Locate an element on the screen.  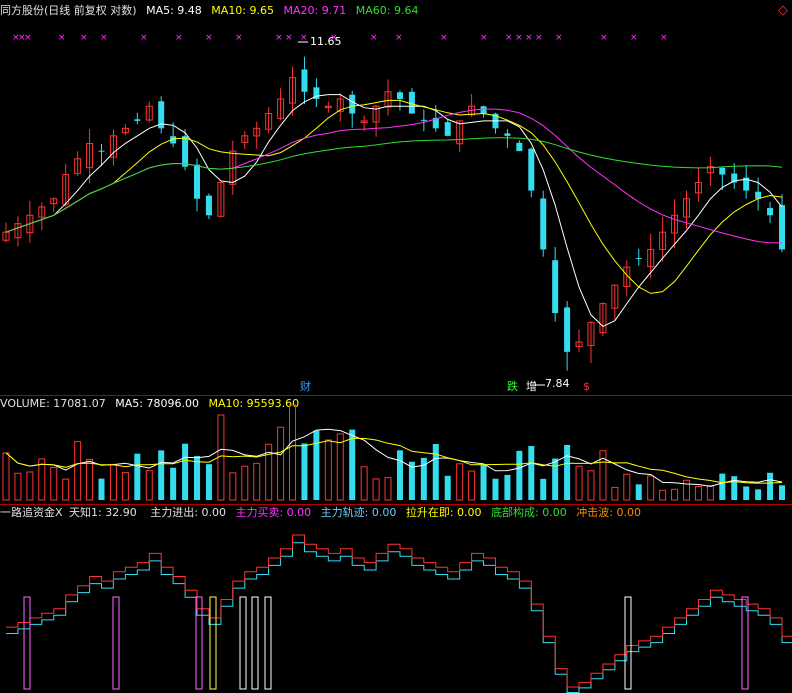
high-price-label: 11.65 is located at coordinates (326, 41).